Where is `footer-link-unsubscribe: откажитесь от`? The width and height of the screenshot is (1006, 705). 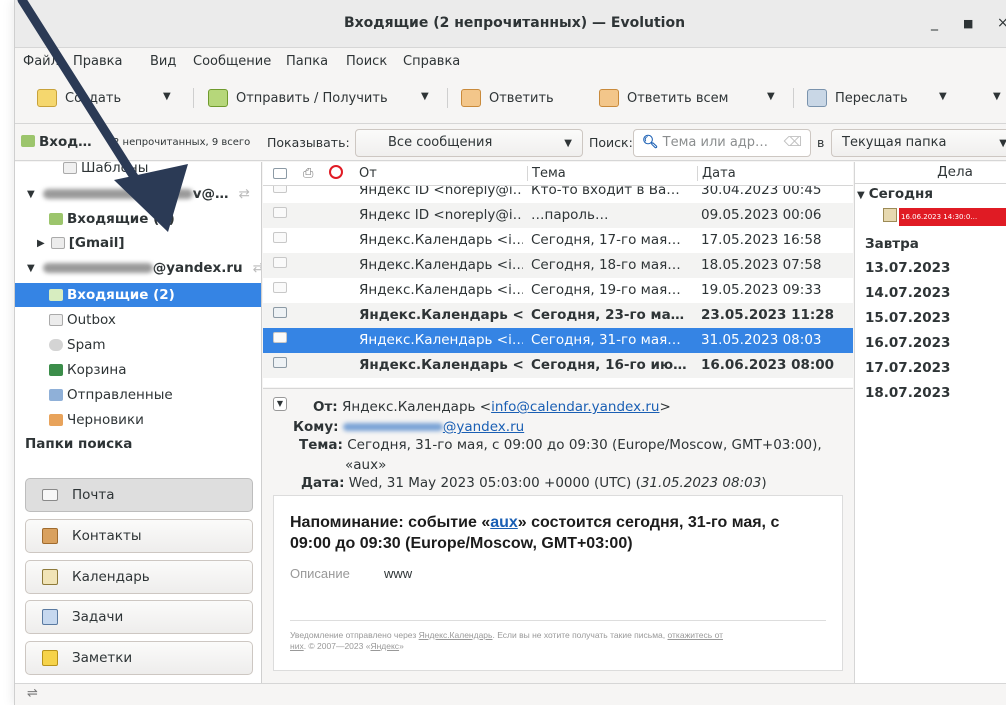
footer-link-unsubscribe: откажитесь от is located at coordinates (696, 635).